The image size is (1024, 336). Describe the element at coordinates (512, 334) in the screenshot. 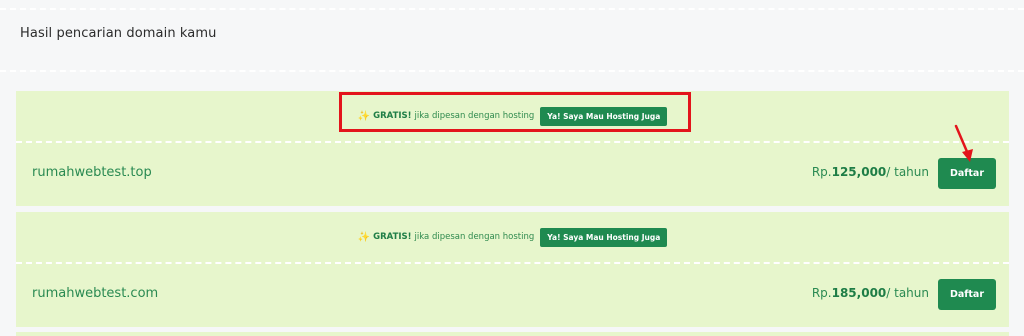

I see `domain-result-card-partial` at that location.